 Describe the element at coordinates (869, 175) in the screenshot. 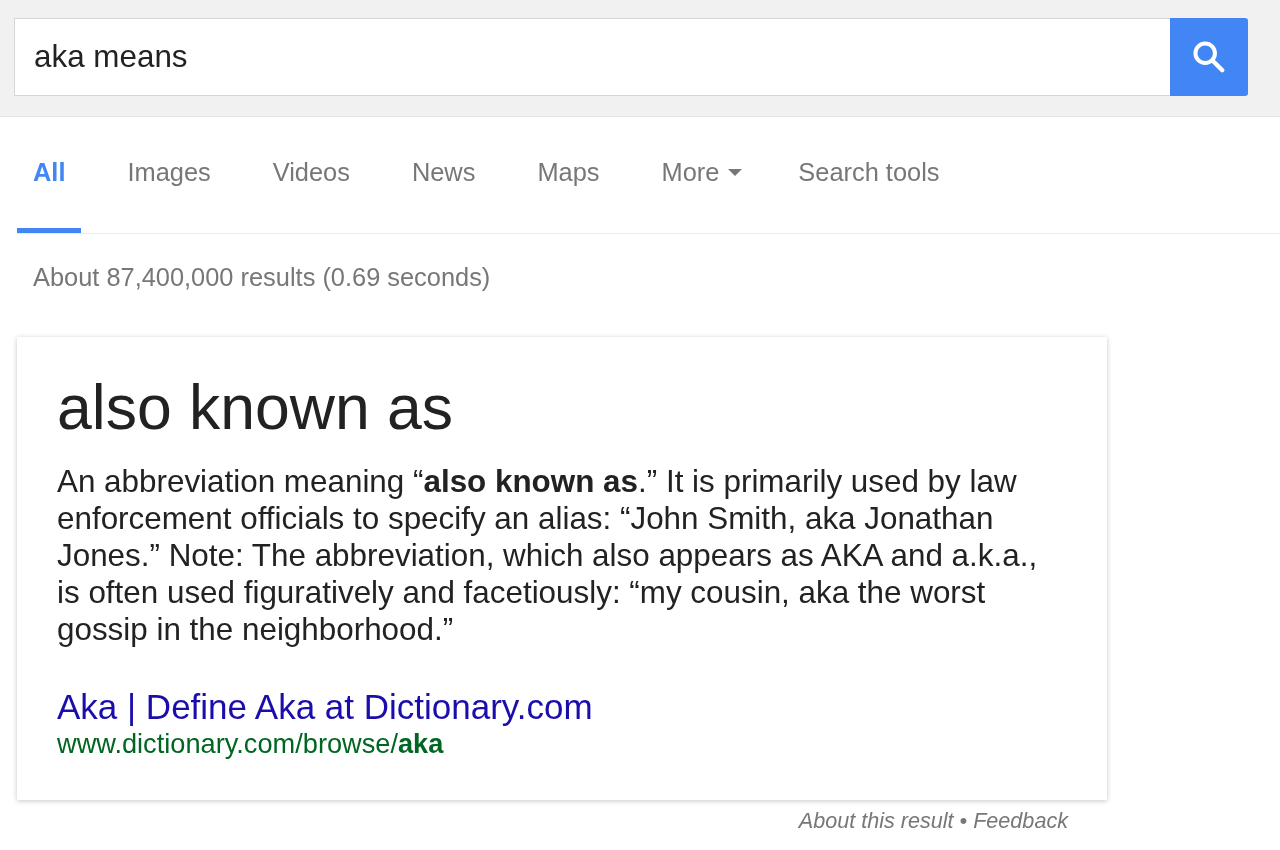

I see `nav-tab: Search tools` at that location.